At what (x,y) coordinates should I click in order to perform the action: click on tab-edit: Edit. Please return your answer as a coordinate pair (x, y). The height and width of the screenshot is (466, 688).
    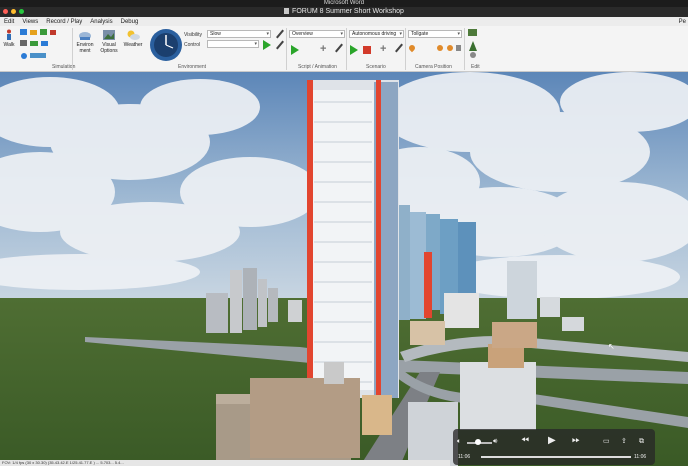
    Looking at the image, I should click on (9, 22).